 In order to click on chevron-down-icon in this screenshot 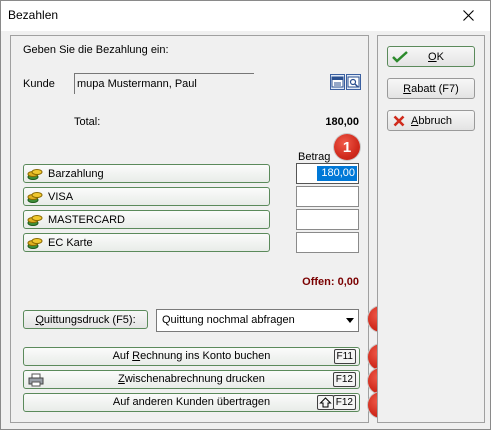, I will do `click(350, 320)`.